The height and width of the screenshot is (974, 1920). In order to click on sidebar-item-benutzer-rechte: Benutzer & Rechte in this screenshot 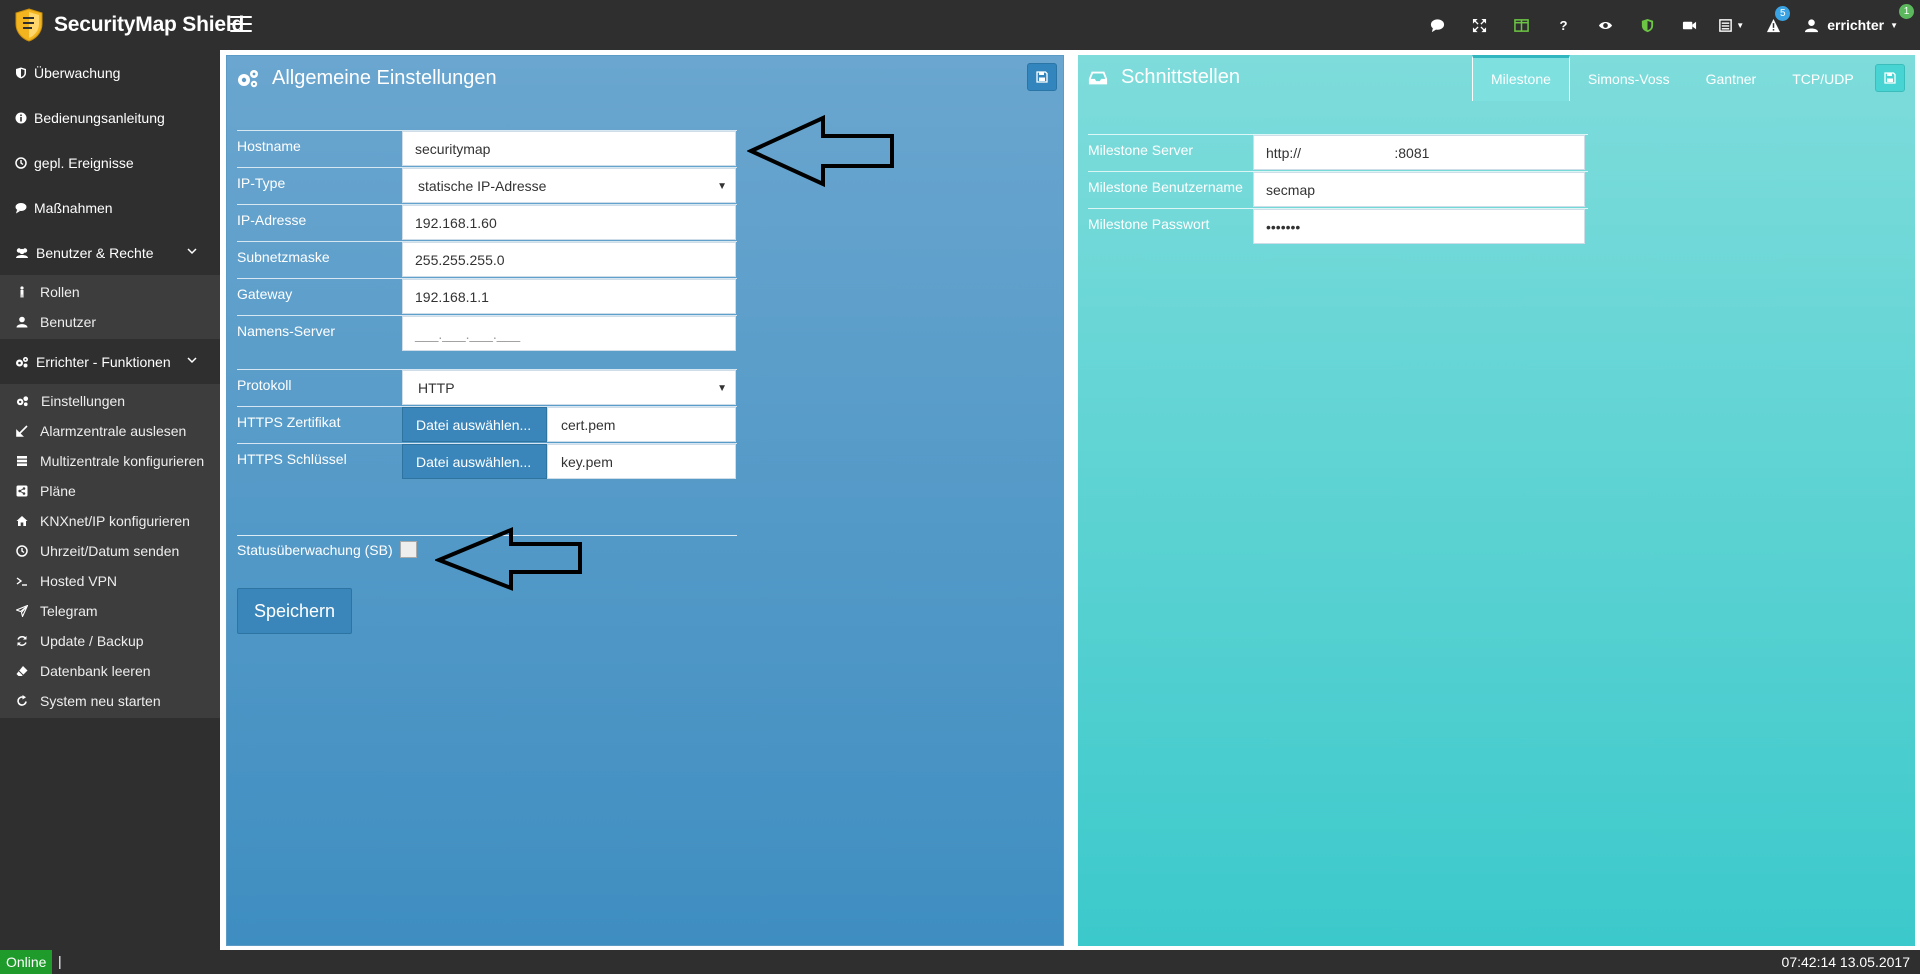, I will do `click(110, 252)`.